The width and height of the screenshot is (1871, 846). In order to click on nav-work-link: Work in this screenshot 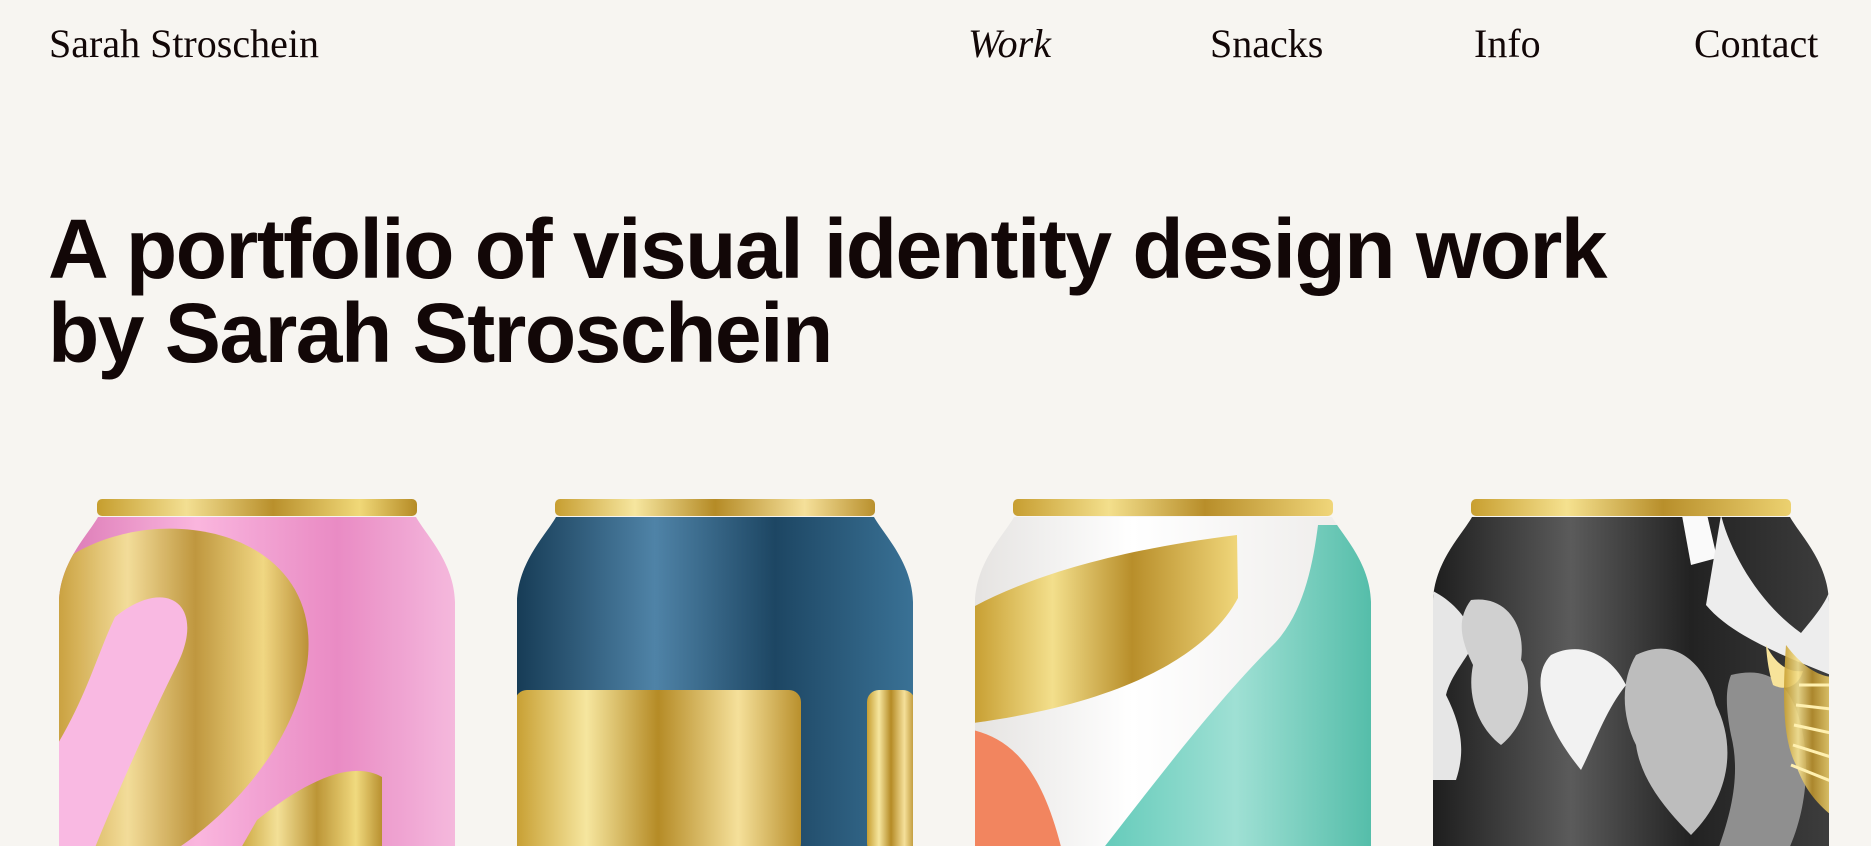, I will do `click(1009, 44)`.